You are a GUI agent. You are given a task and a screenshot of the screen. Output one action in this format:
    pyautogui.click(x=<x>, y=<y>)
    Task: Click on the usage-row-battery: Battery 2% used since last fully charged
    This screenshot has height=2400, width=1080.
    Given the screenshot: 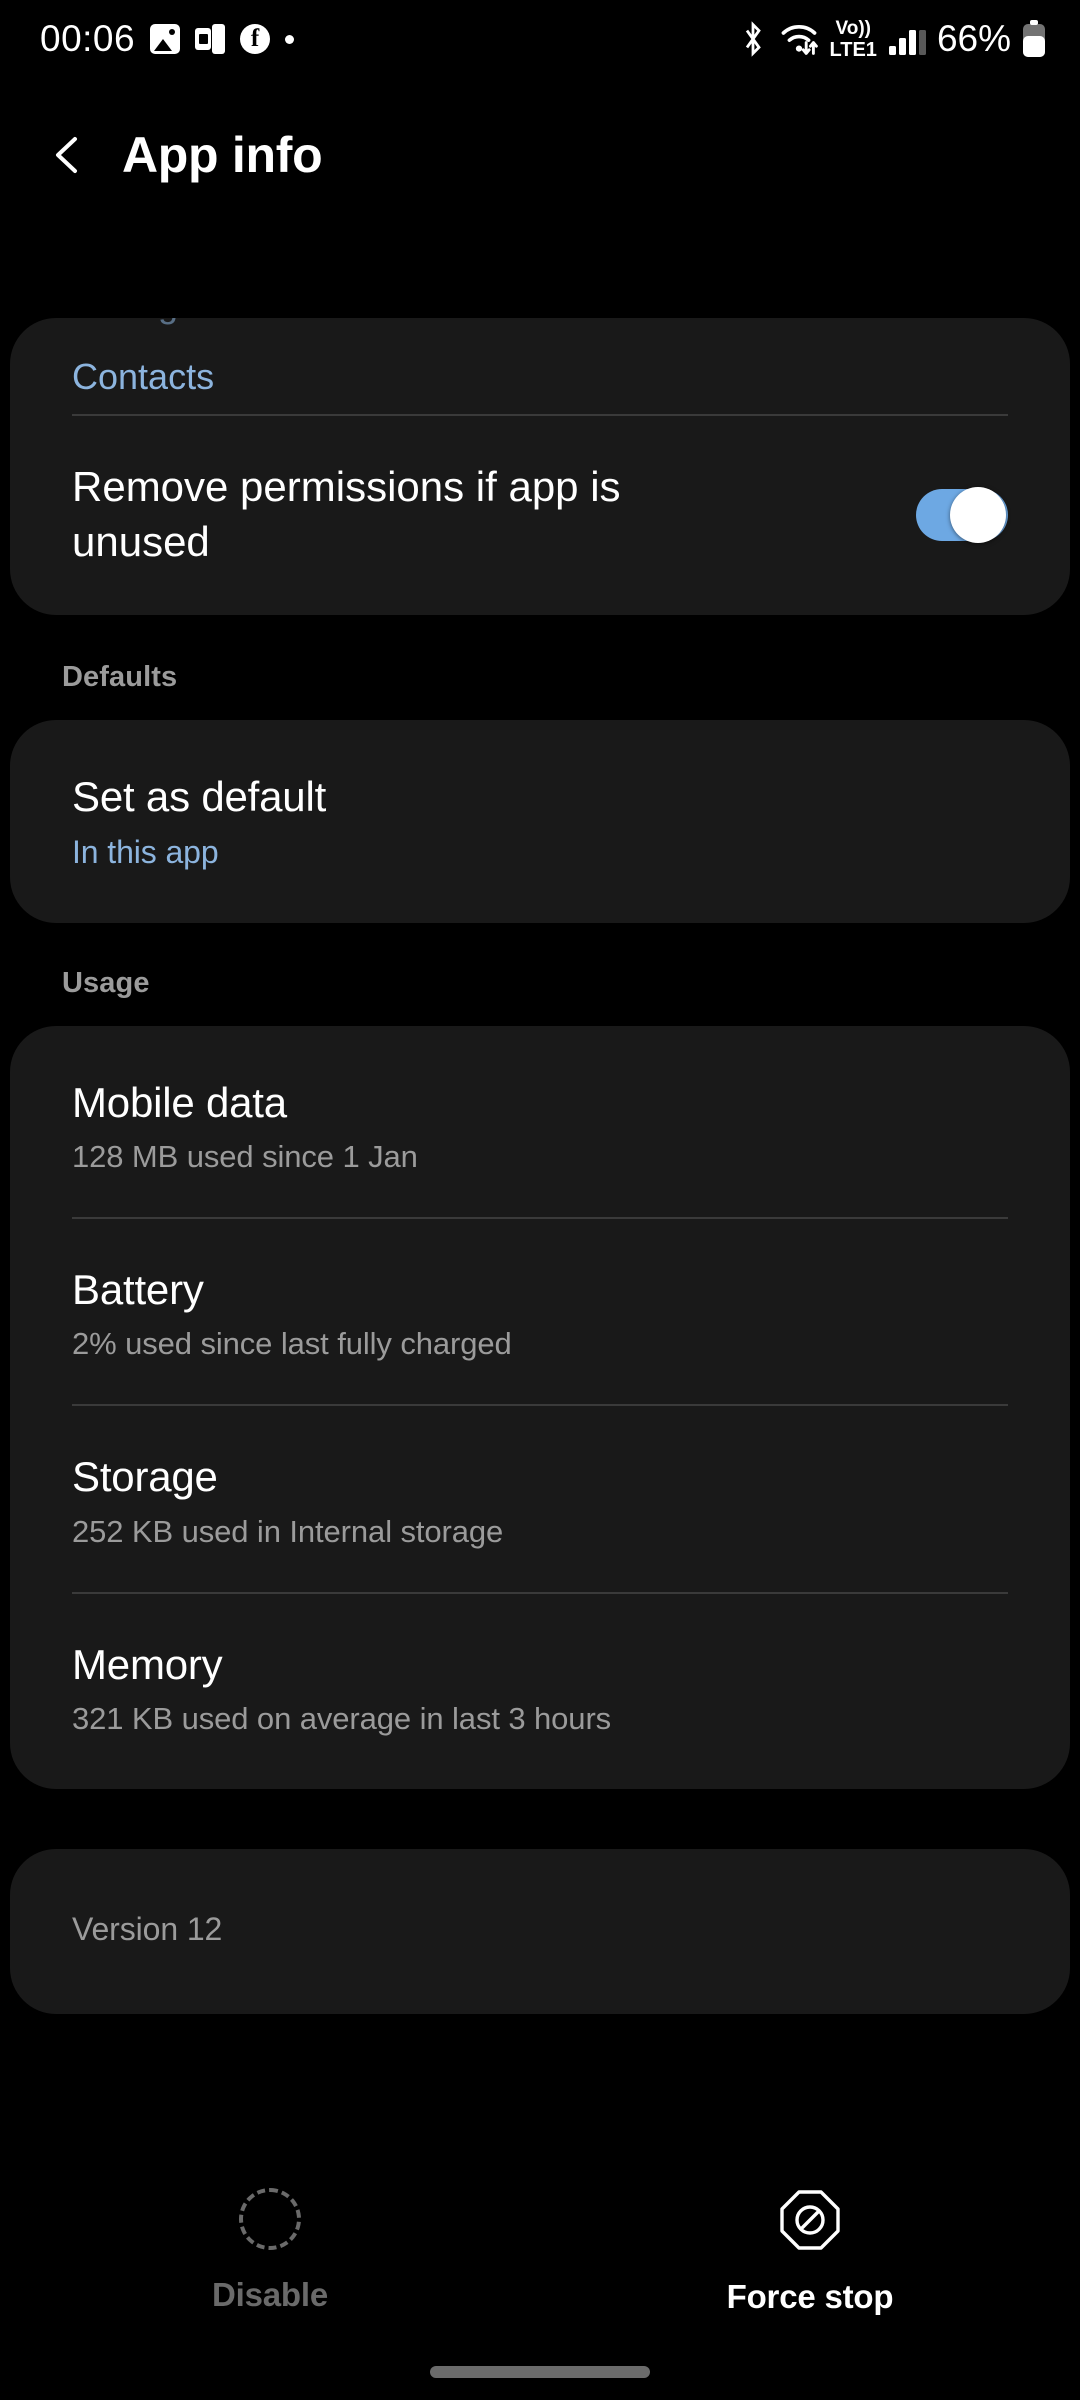 What is the action you would take?
    pyautogui.click(x=540, y=1311)
    